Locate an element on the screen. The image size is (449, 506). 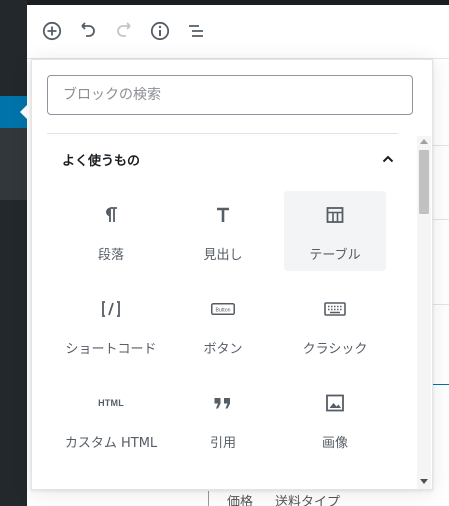
editor-canvas-edge is located at coordinates (440, 282).